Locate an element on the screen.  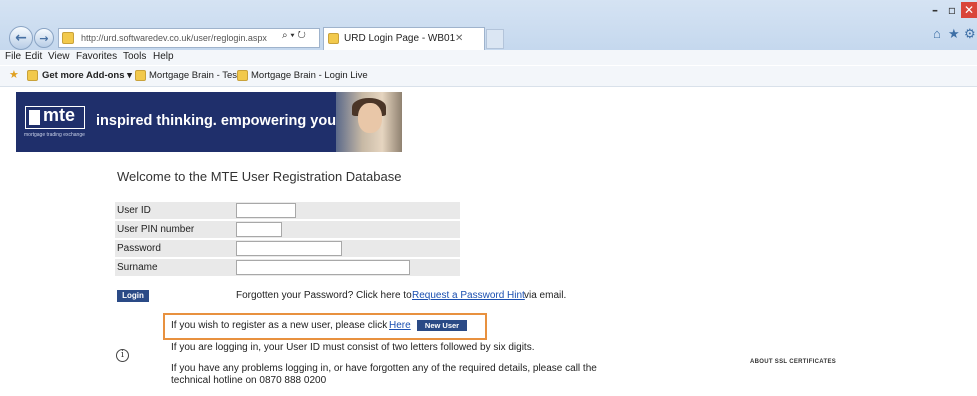
user-pin-input is located at coordinates (259, 229).